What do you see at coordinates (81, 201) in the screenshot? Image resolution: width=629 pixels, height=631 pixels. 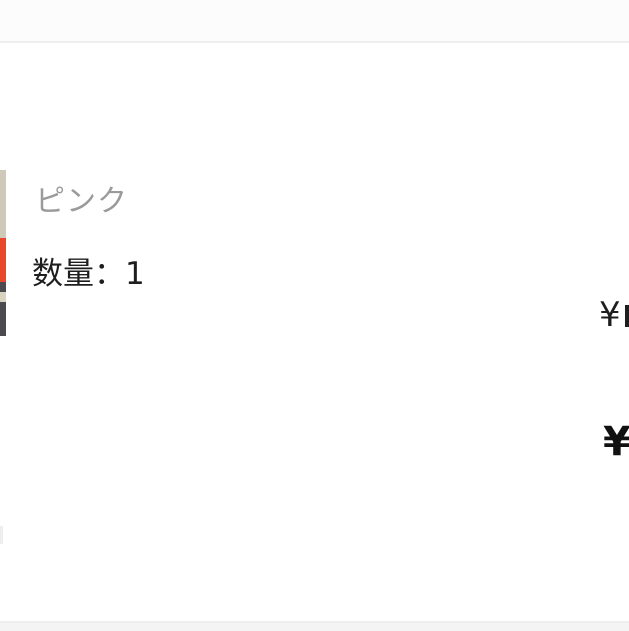 I see `product-color-variant: ピンク` at bounding box center [81, 201].